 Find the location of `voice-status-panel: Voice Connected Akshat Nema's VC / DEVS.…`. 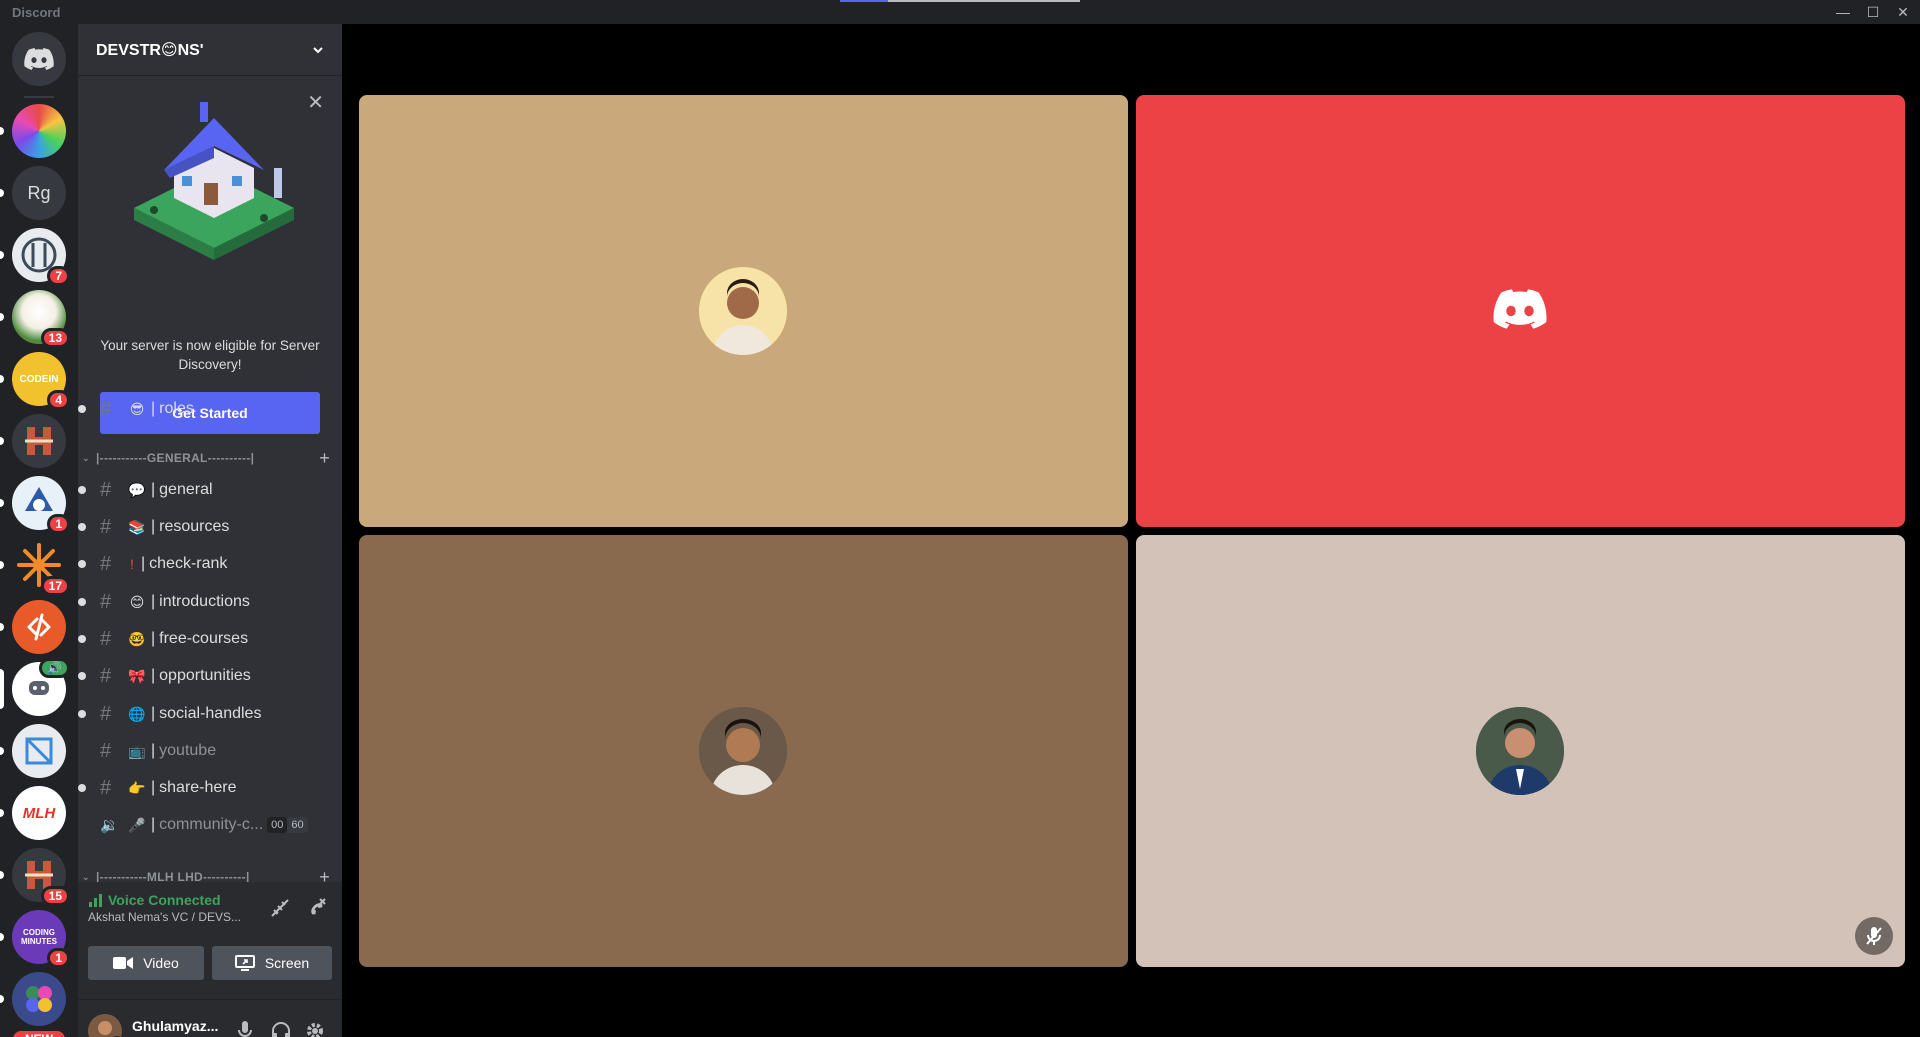

voice-status-panel: Voice Connected Akshat Nema's VC / DEVS.… is located at coordinates (210, 941).